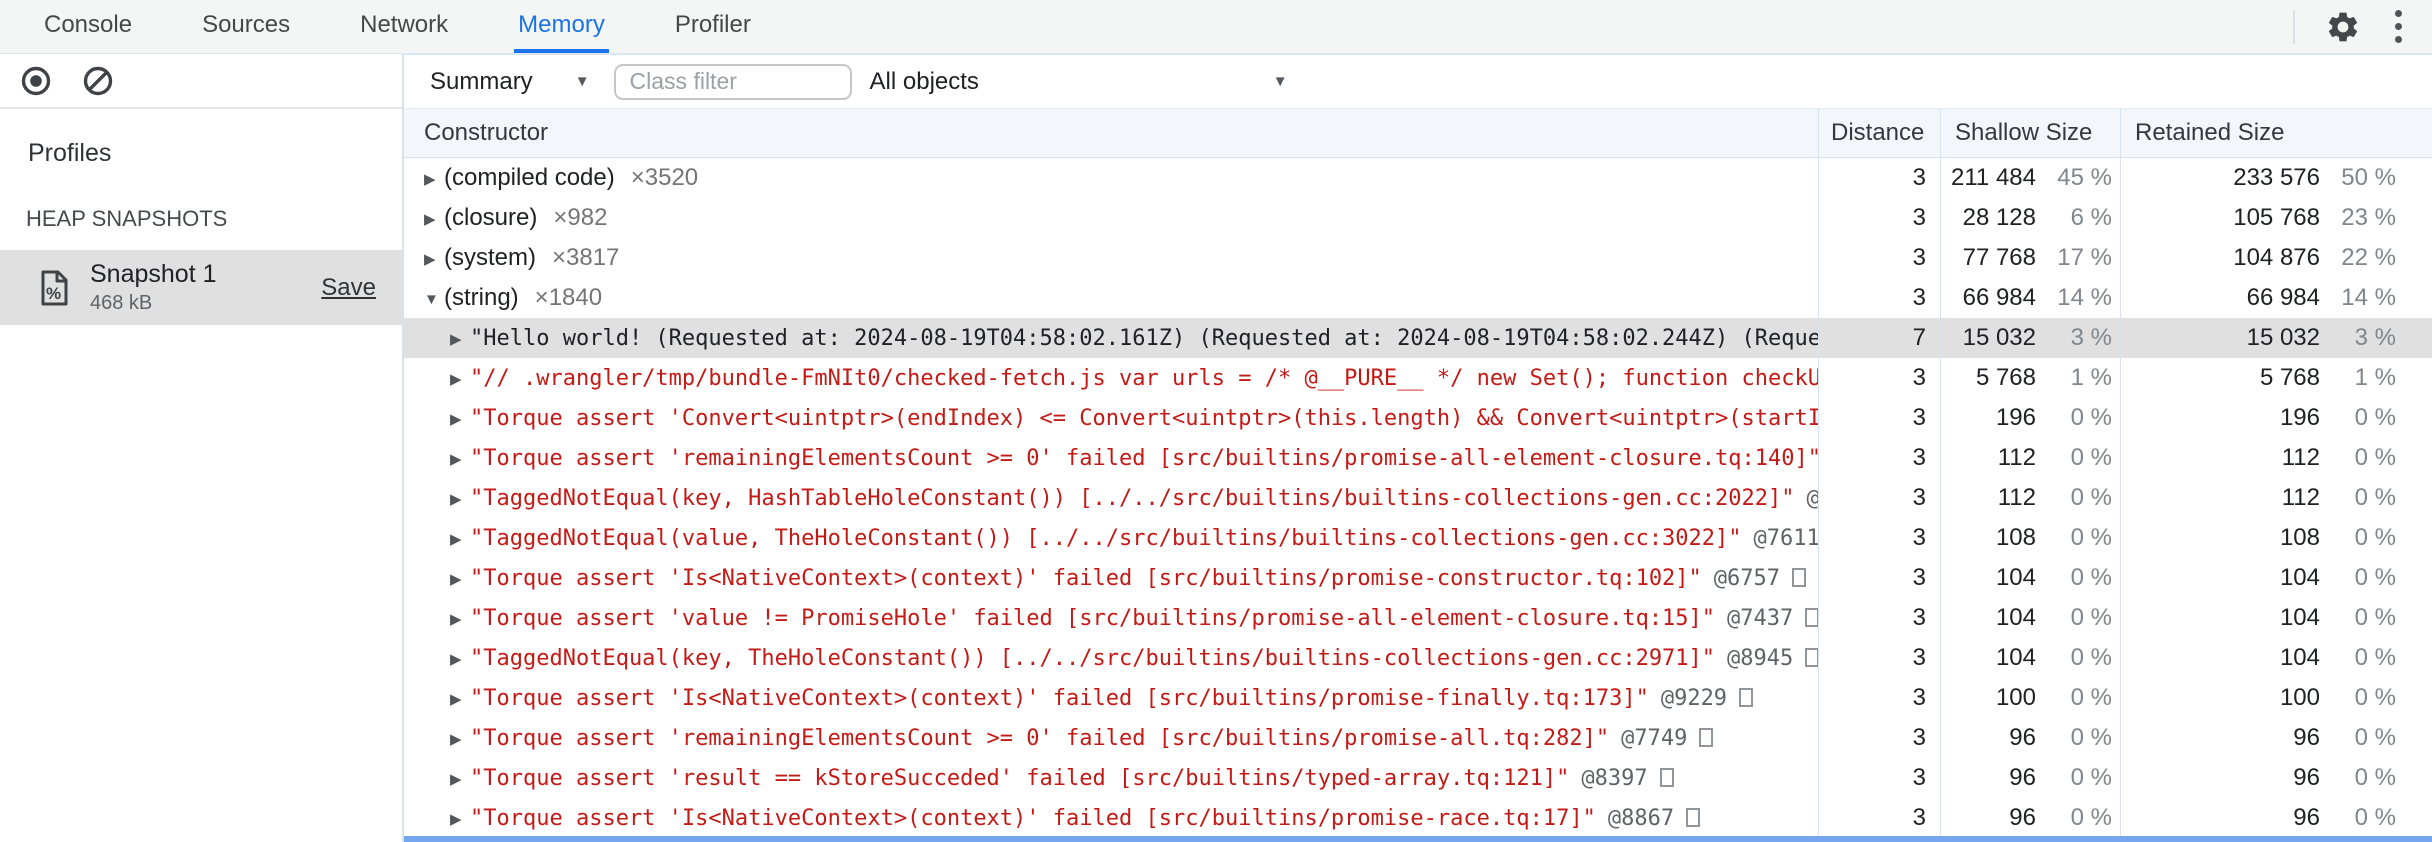 The height and width of the screenshot is (842, 2432). I want to click on retained-size-percent: 50 %, so click(2368, 177).